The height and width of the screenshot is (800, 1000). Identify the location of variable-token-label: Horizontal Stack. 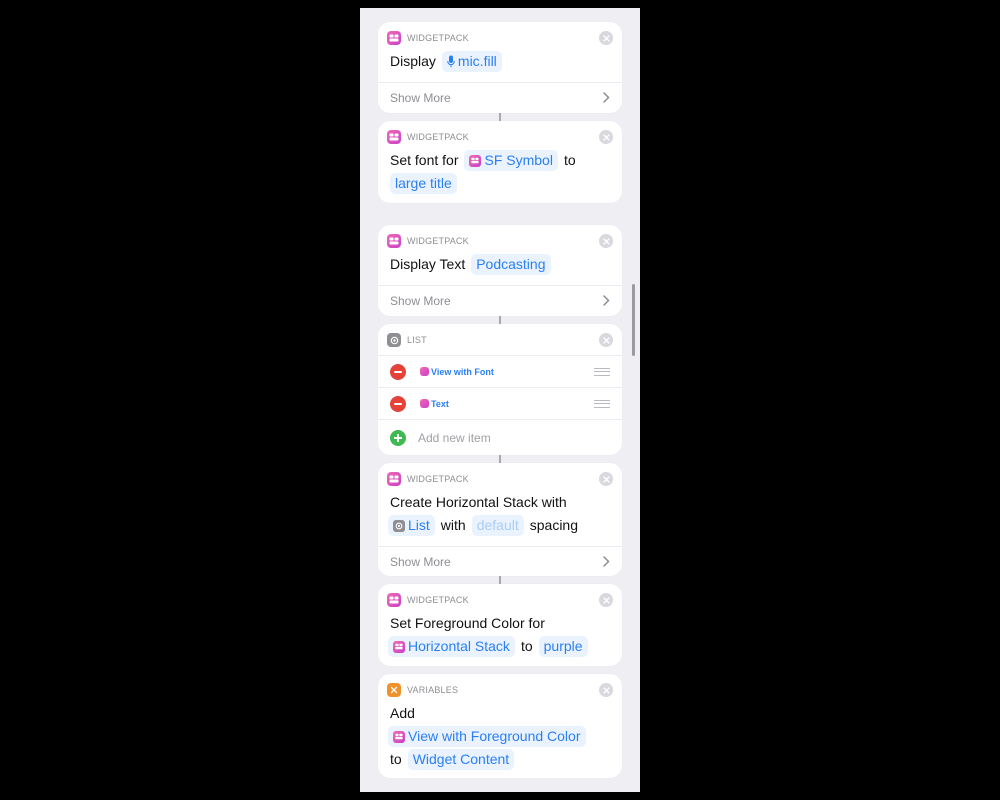
(459, 646).